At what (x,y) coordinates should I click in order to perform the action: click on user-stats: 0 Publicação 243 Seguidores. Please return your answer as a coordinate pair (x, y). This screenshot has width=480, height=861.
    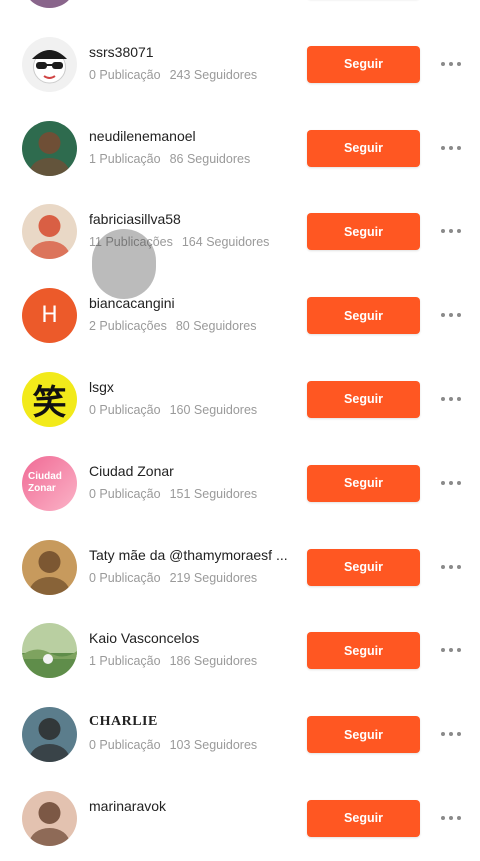
    Looking at the image, I should click on (173, 75).